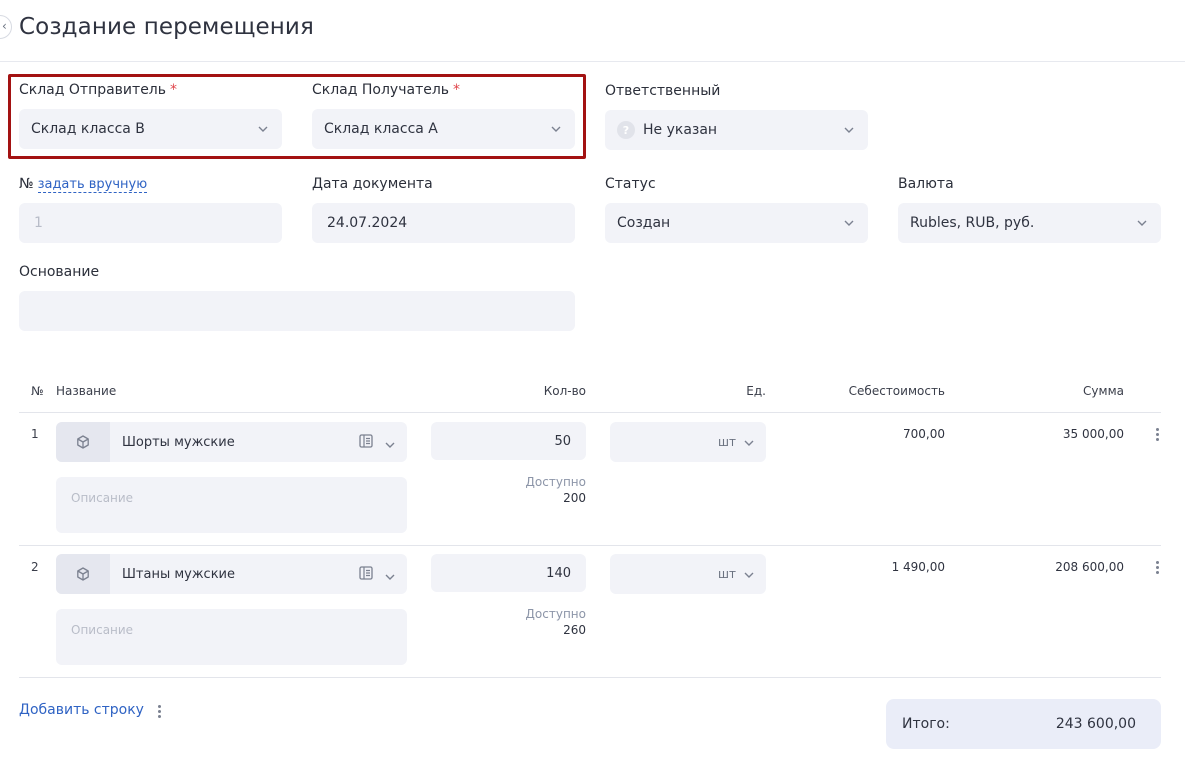 The height and width of the screenshot is (765, 1185). I want to click on responsible-label: Ответственный, so click(663, 91).